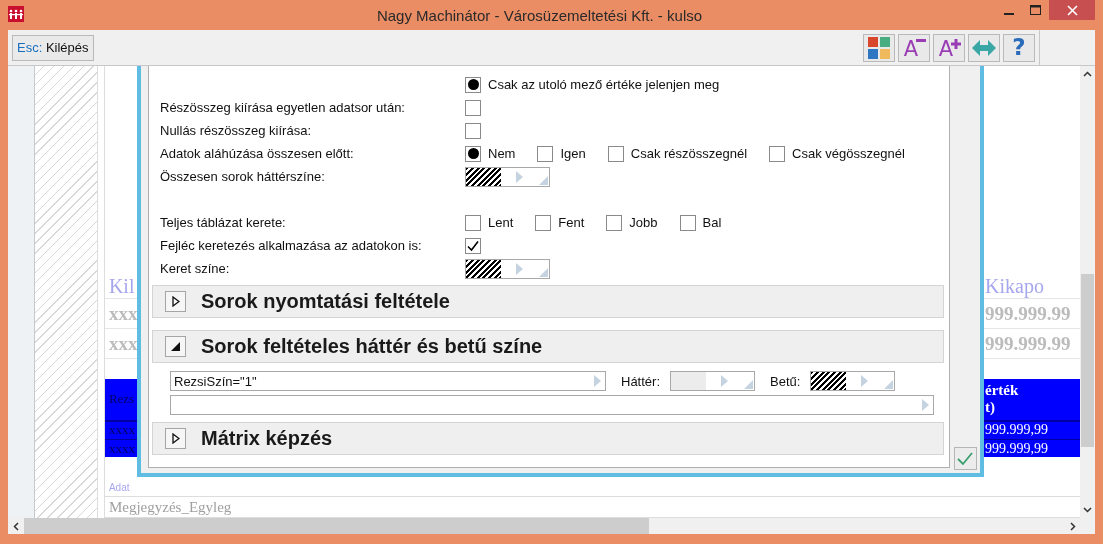 The width and height of the screenshot is (1103, 544). What do you see at coordinates (604, 84) in the screenshot?
I see `option-label: Csak az utoló mező értéke jelenjen meg` at bounding box center [604, 84].